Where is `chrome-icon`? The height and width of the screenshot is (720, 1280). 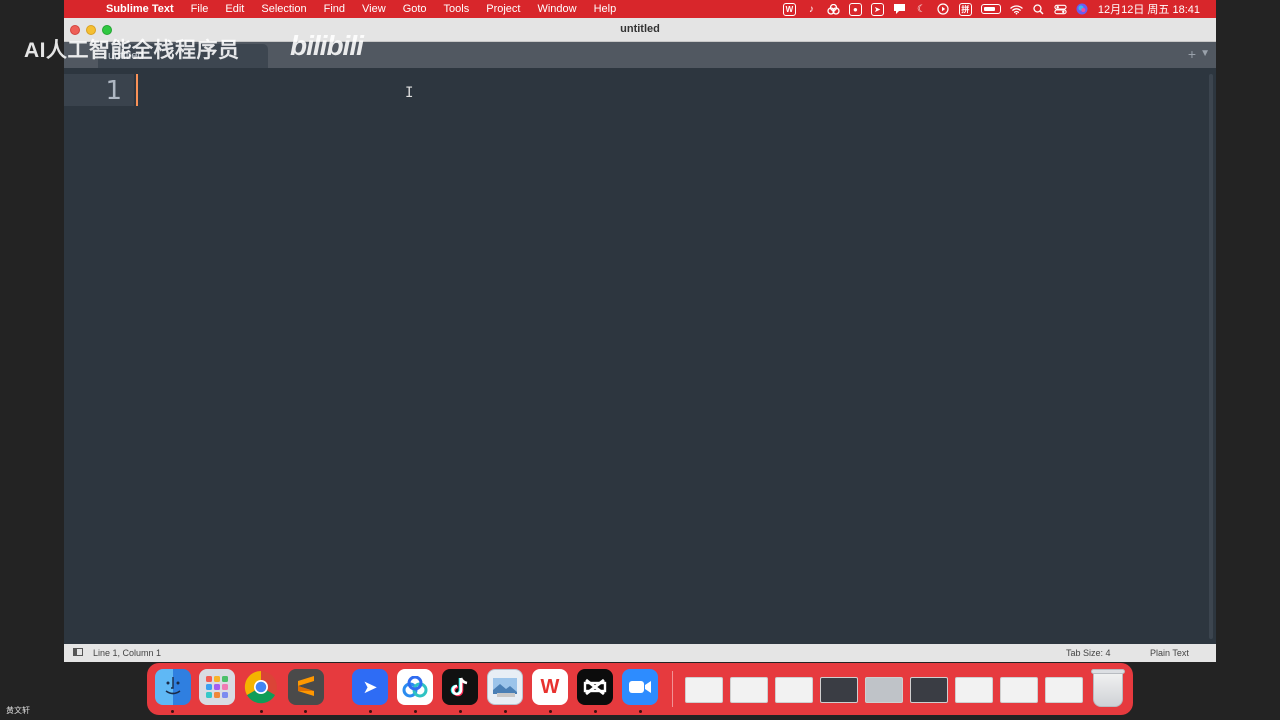 chrome-icon is located at coordinates (261, 687).